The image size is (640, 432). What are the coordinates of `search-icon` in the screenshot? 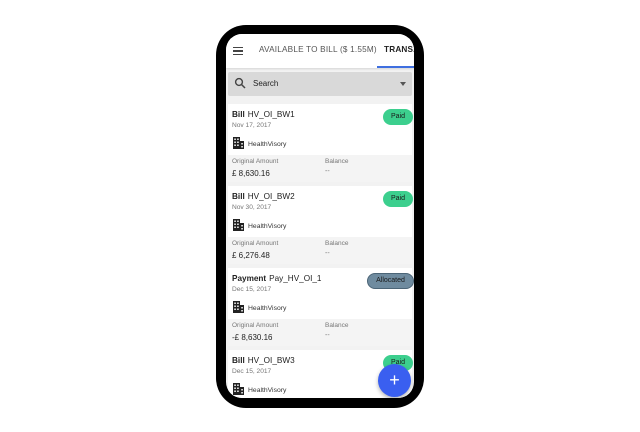 It's located at (240, 83).